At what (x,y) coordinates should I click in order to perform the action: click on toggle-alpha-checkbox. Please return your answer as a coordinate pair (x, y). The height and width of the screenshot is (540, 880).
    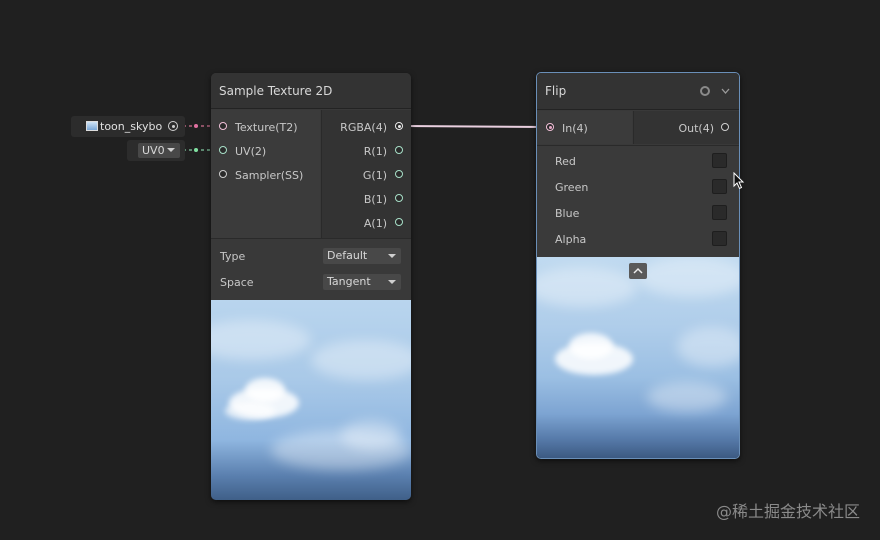
    Looking at the image, I should click on (719, 238).